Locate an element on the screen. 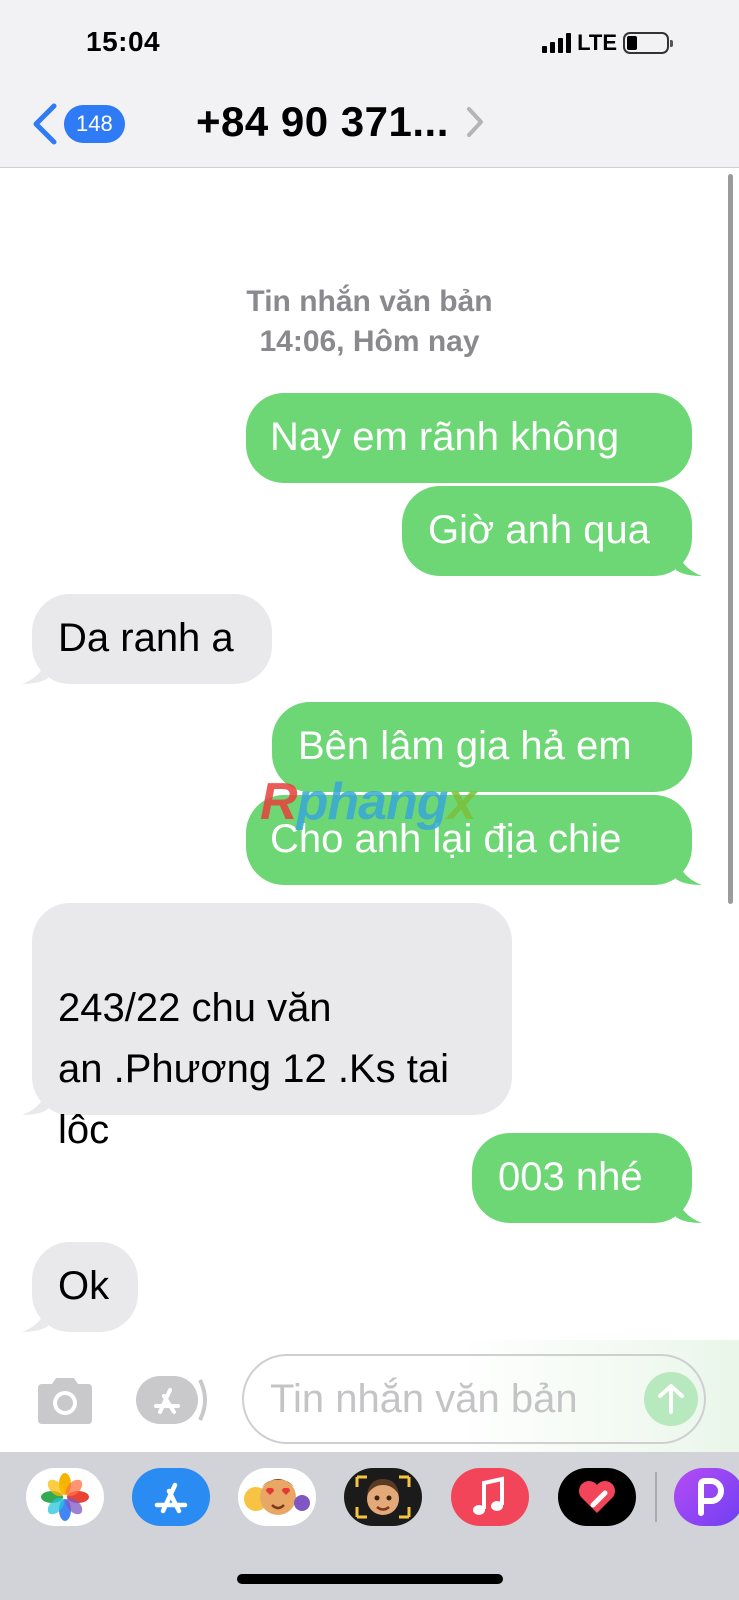  watermark-part: R is located at coordinates (279, 802).